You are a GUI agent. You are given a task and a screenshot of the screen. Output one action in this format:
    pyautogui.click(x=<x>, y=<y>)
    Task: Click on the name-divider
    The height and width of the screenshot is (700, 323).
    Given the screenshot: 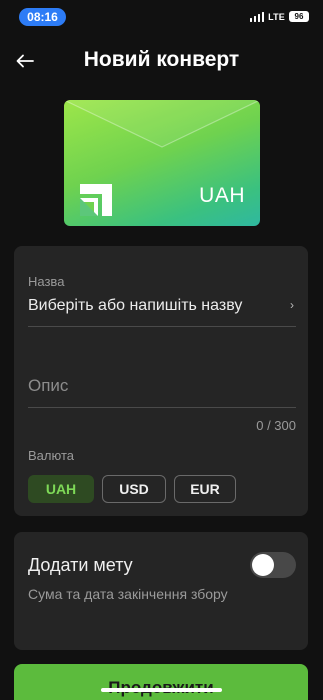 What is the action you would take?
    pyautogui.click(x=162, y=326)
    